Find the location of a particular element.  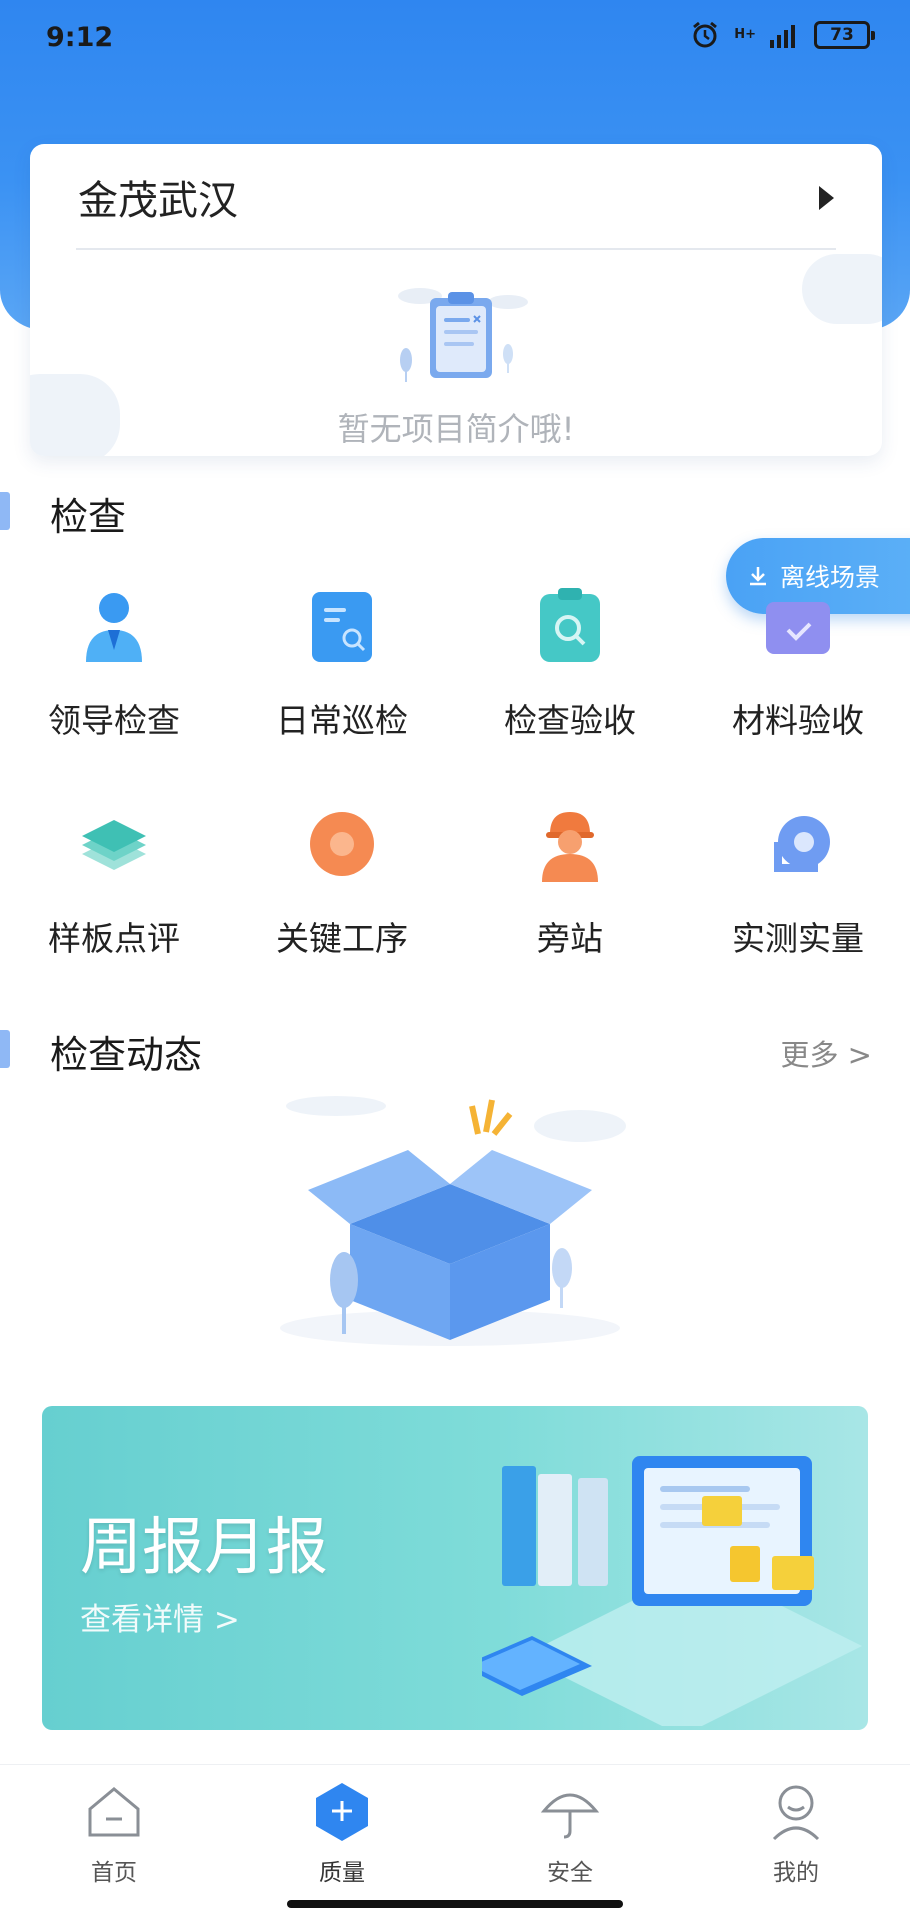

tab-quality: 质量 is located at coordinates (342, 1834).